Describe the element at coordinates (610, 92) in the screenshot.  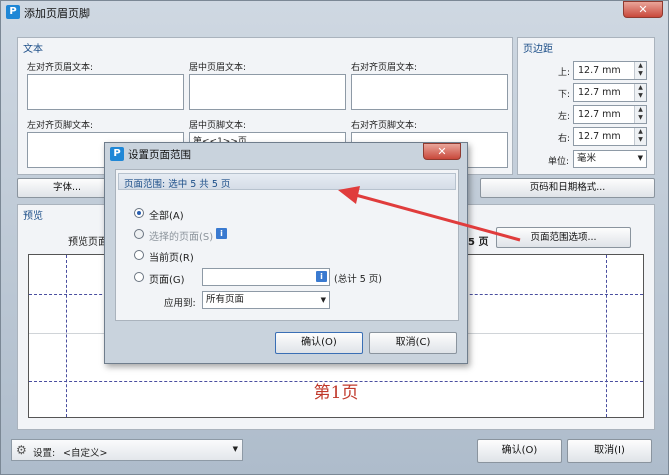
I see `margin-bottom-input: 12.7 mm ▲ ▼` at that location.